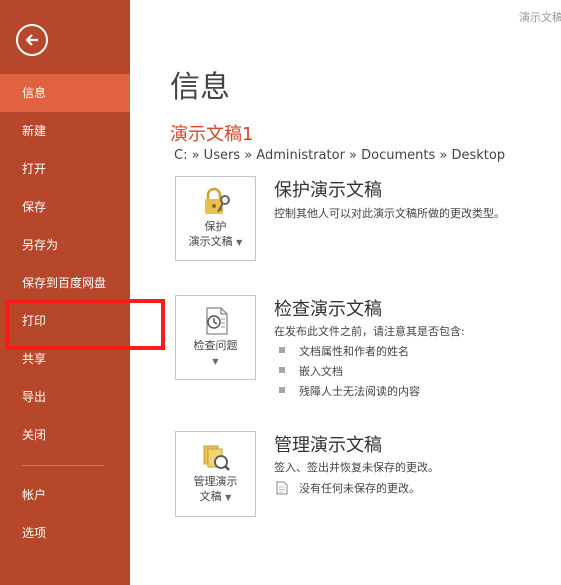  What do you see at coordinates (321, 371) in the screenshot?
I see `inspect-item: 嵌入文档` at bounding box center [321, 371].